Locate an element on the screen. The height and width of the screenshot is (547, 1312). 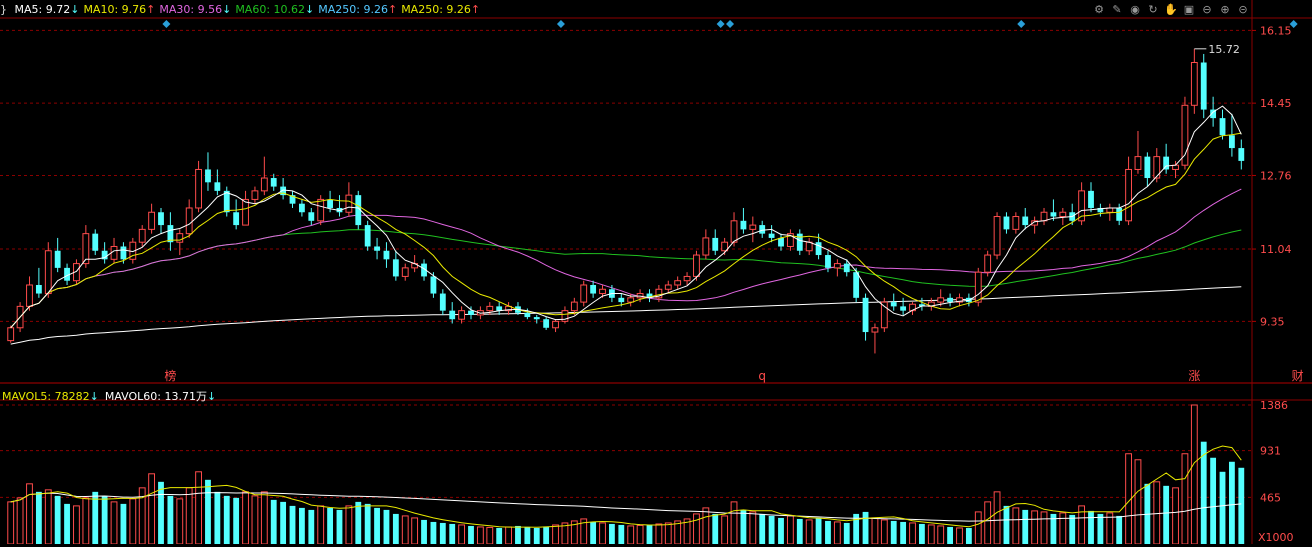
legend-item-3: MA60: 10.62↓ is located at coordinates (274, 9).